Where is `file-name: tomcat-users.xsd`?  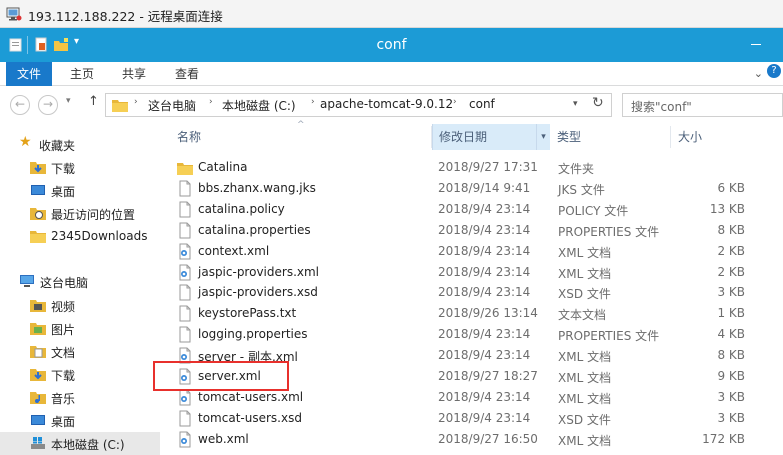
file-name: tomcat-users.xsd is located at coordinates (250, 417).